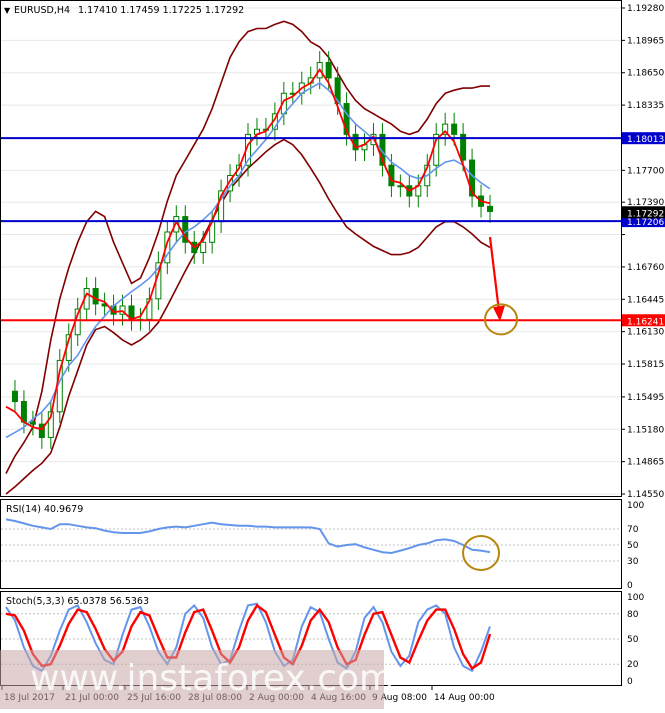 The image size is (665, 713). I want to click on price-tick-label-10: 1.15495, so click(645, 398).